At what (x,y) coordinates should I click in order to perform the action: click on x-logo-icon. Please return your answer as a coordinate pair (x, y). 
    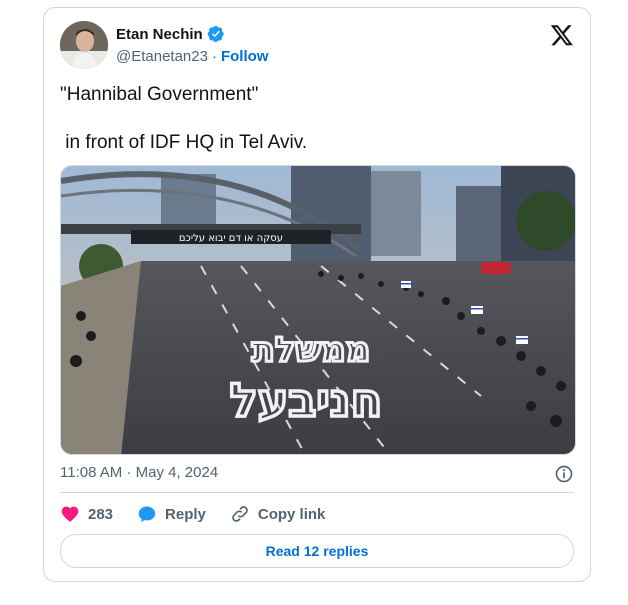
    Looking at the image, I should click on (562, 35).